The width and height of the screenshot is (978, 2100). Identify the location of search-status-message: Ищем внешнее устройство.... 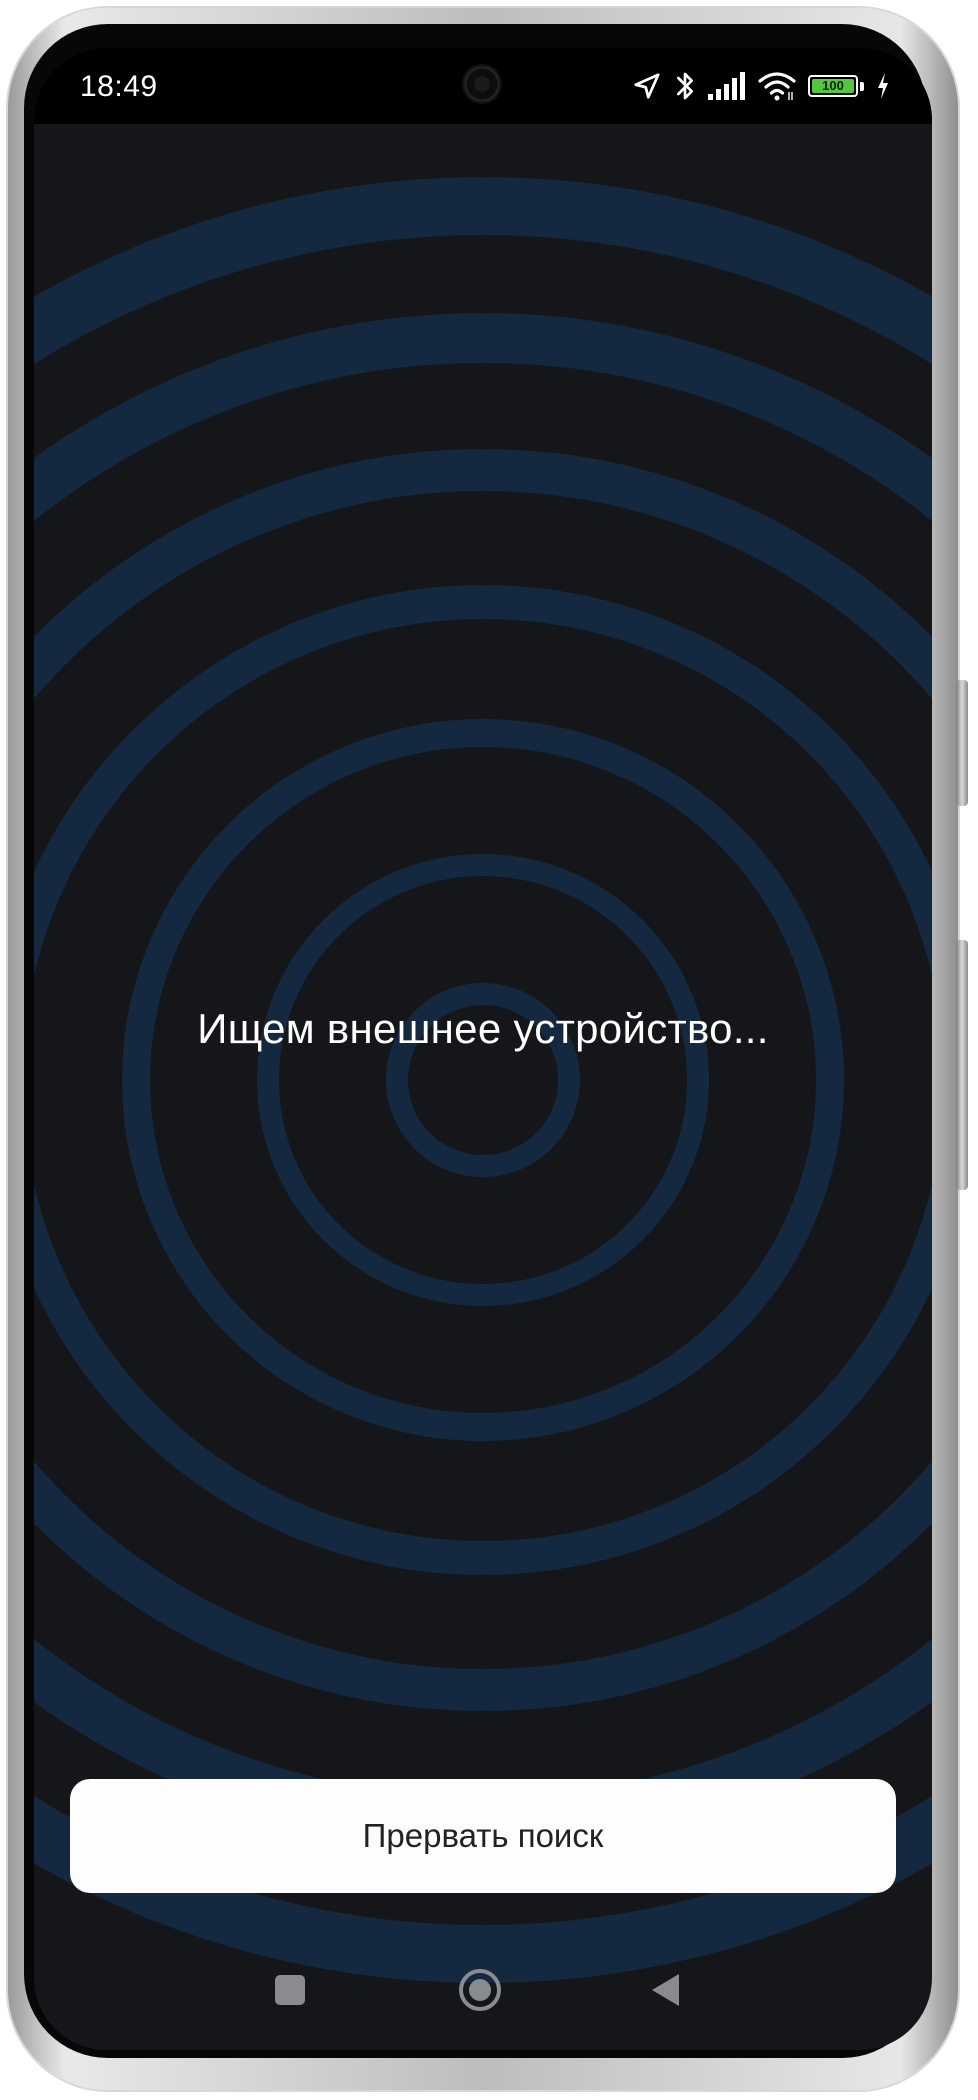
(483, 1028).